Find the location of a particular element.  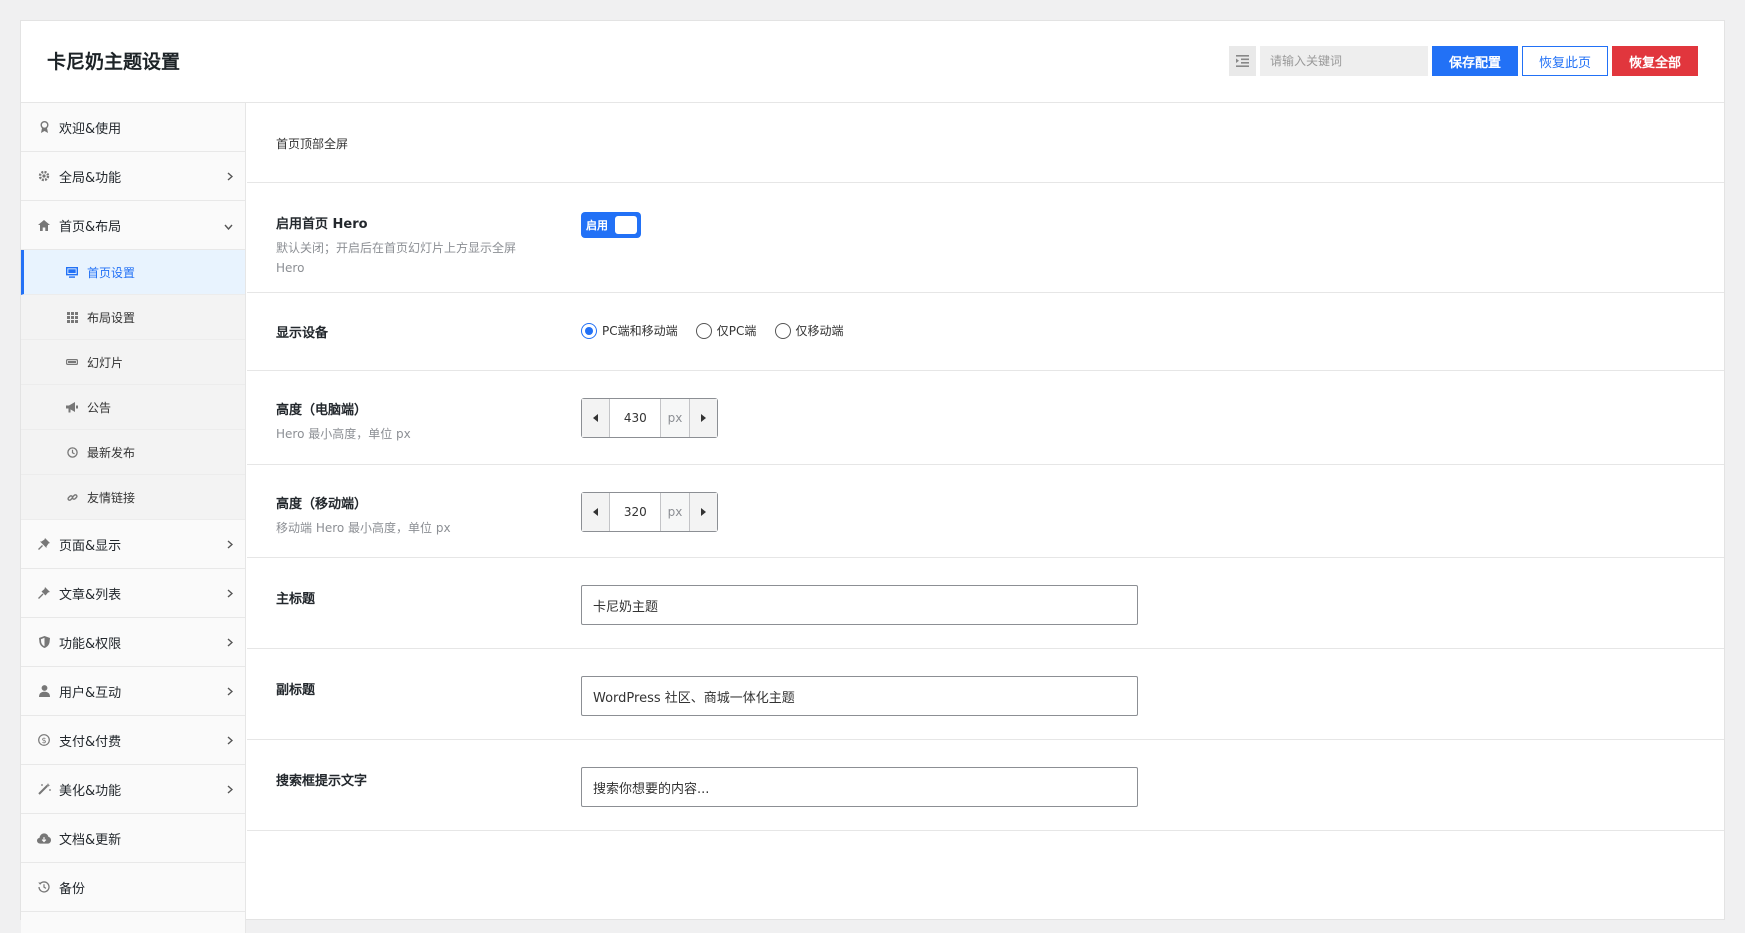

search-hint-input is located at coordinates (859, 787).